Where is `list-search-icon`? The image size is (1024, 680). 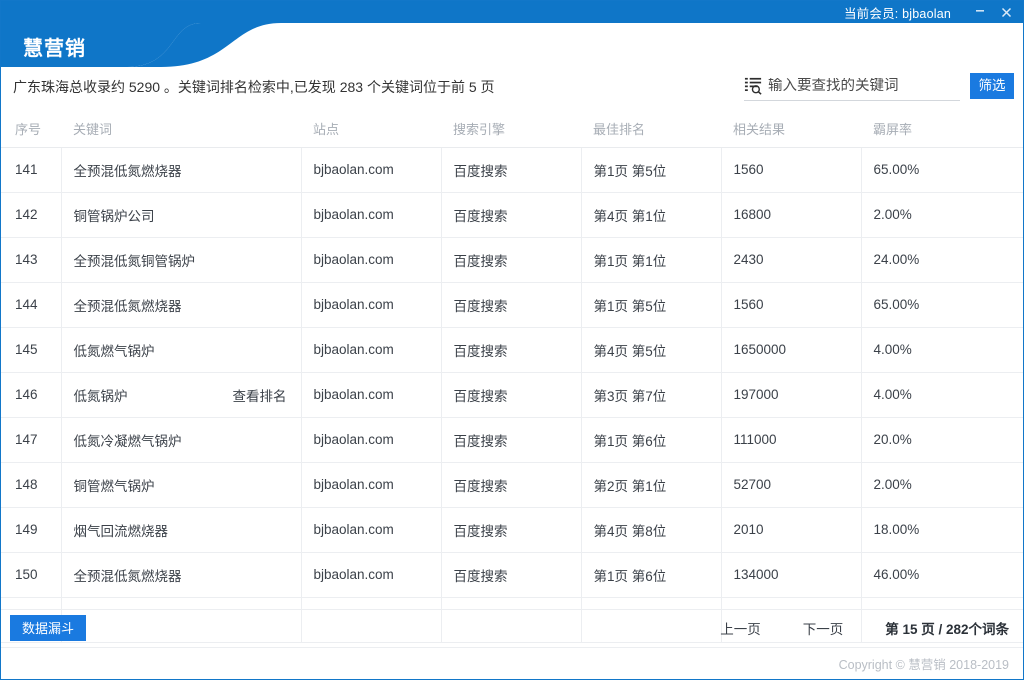 list-search-icon is located at coordinates (753, 86).